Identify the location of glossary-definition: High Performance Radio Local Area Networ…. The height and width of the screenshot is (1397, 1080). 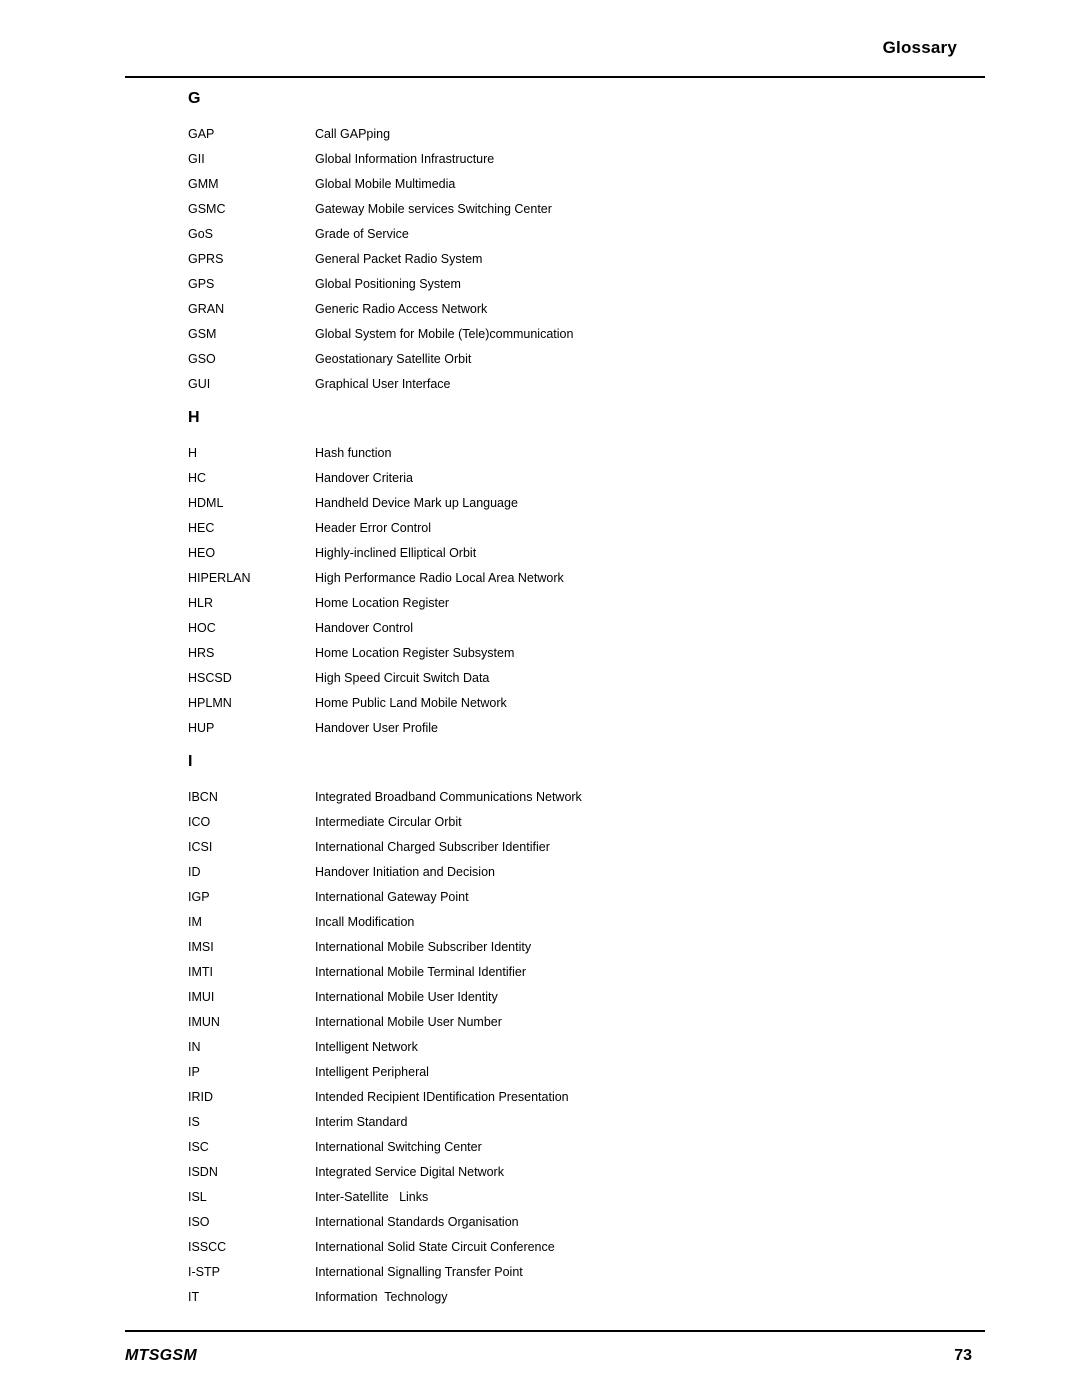
(439, 578).